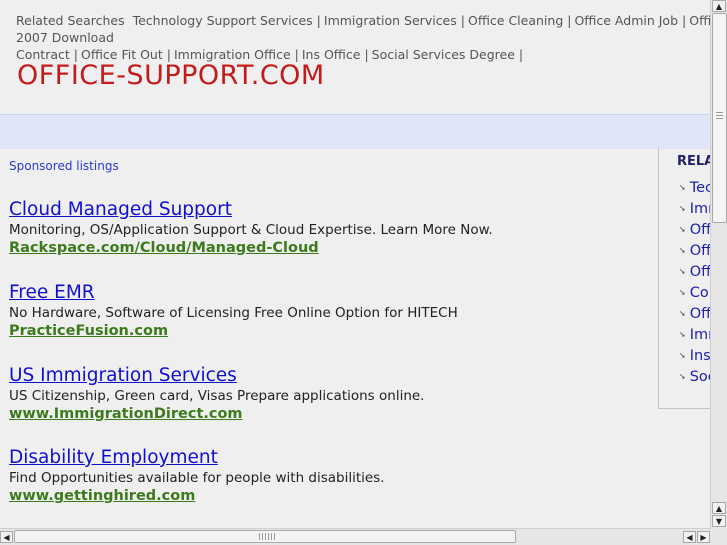 The width and height of the screenshot is (727, 545). Describe the element at coordinates (329, 331) in the screenshot. I see `ad-url-link: PracticeFusion.com` at that location.